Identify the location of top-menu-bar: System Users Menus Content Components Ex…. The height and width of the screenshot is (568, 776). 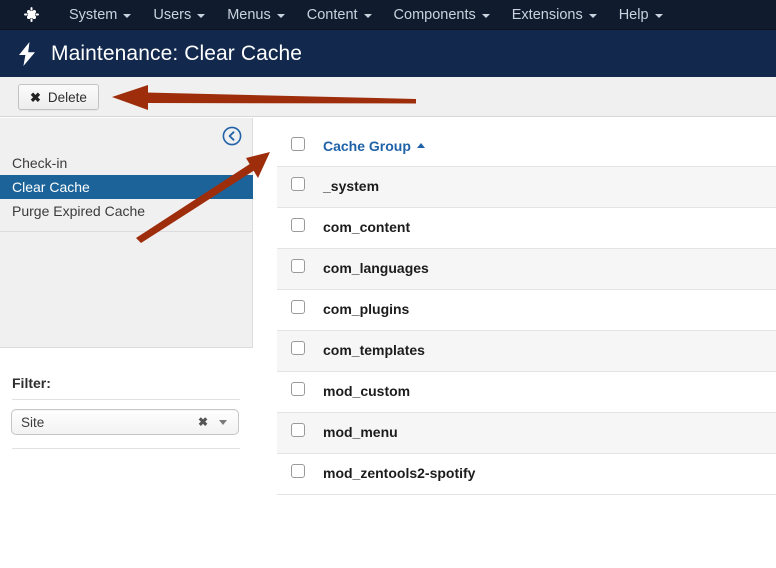
(388, 15).